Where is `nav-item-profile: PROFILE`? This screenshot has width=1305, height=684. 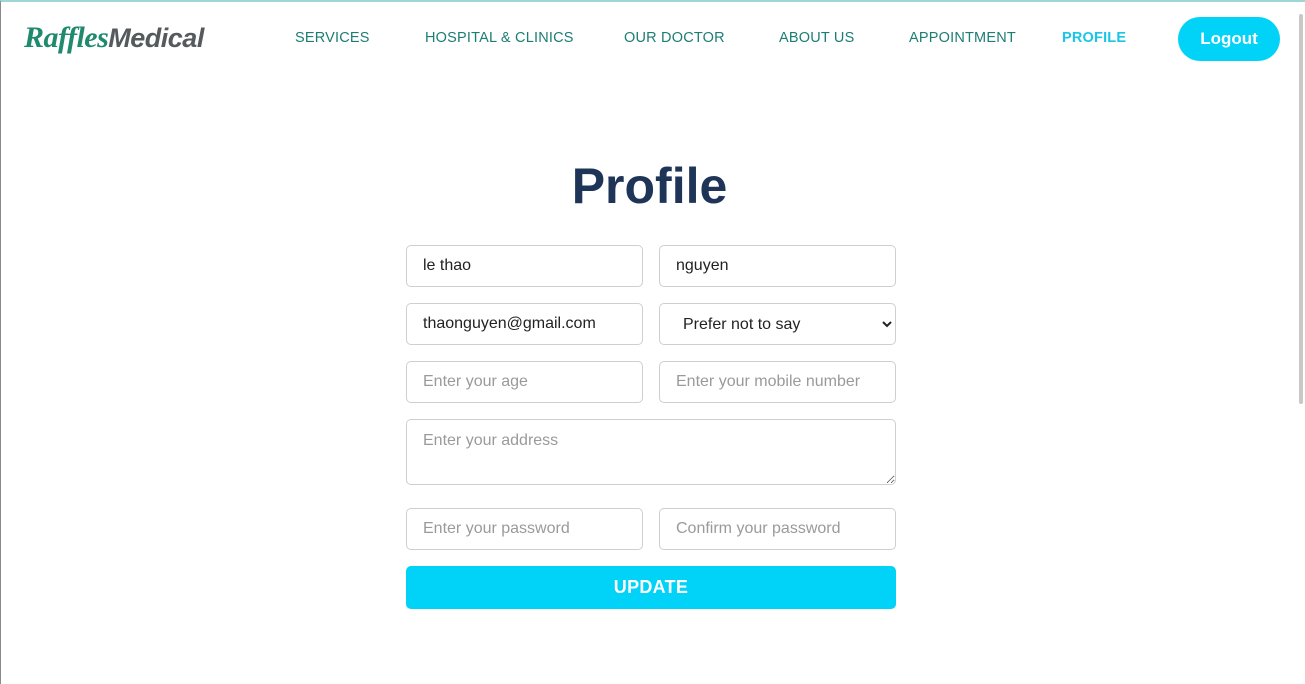
nav-item-profile: PROFILE is located at coordinates (1094, 38).